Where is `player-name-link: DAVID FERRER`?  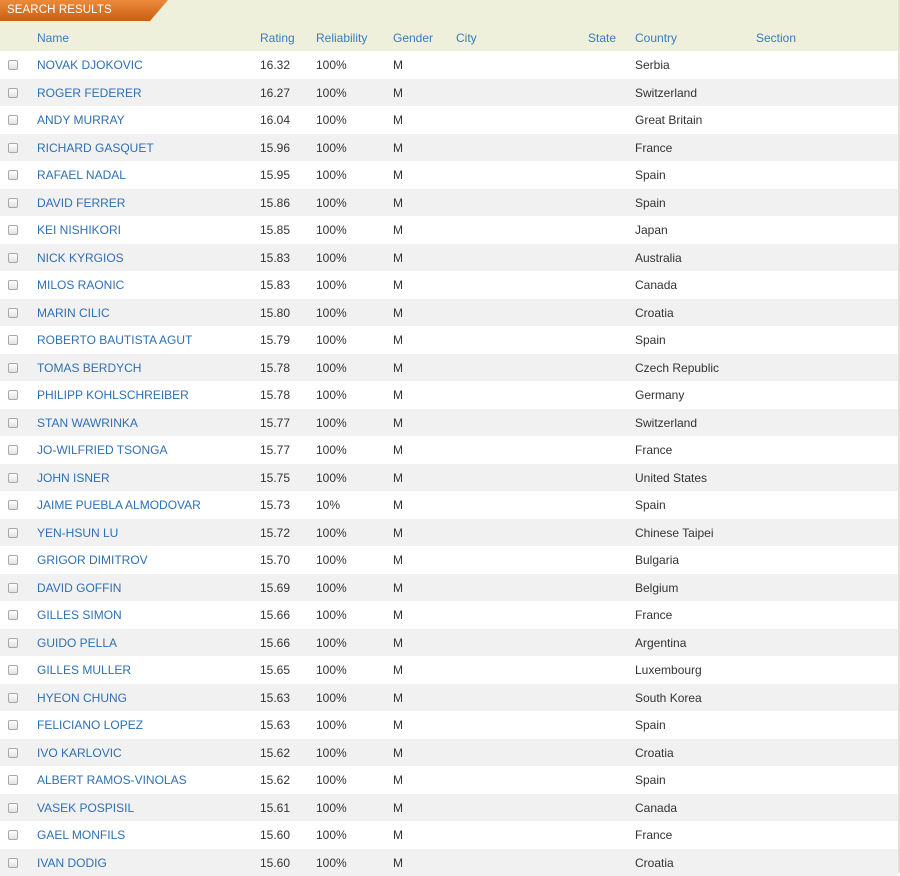
player-name-link: DAVID FERRER is located at coordinates (81, 203).